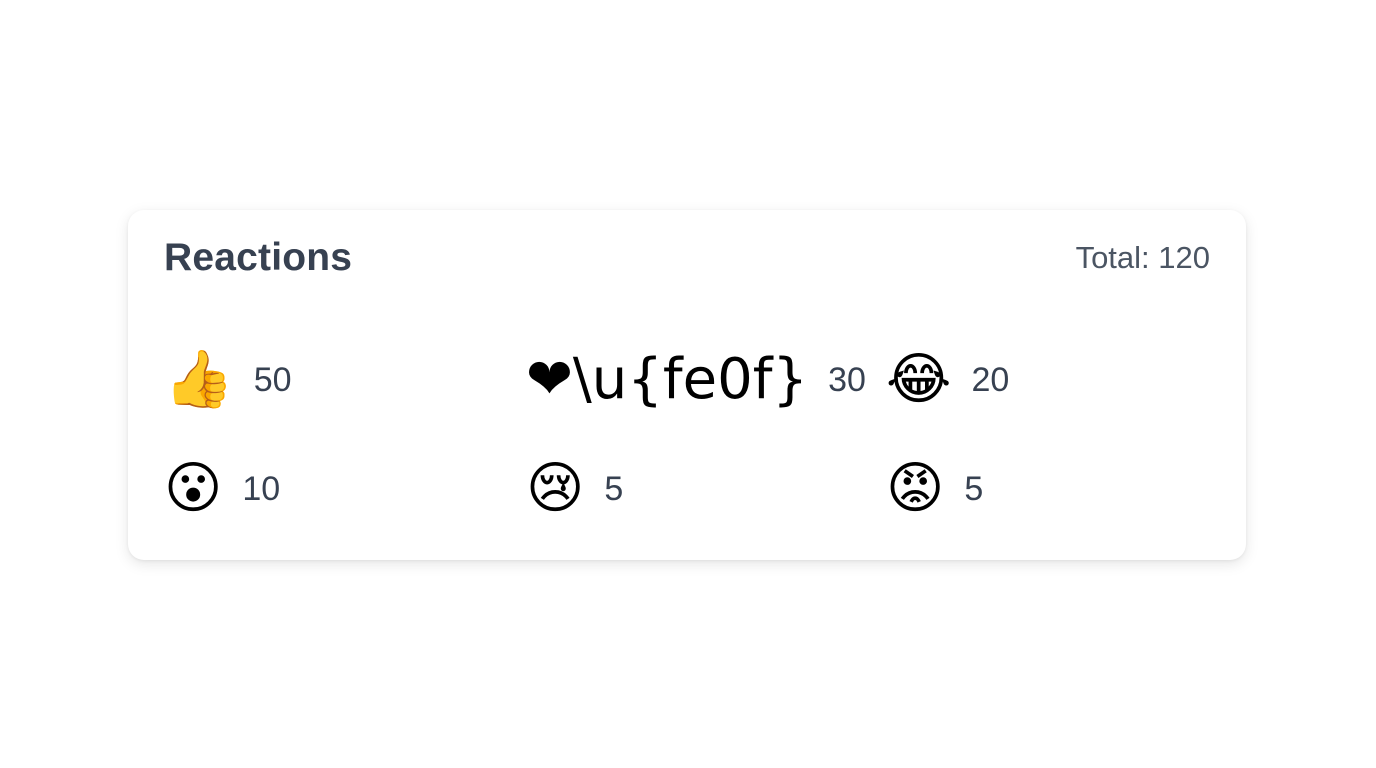 This screenshot has height=768, width=1376. What do you see at coordinates (1142, 257) in the screenshot?
I see `total-count: Total: 120` at bounding box center [1142, 257].